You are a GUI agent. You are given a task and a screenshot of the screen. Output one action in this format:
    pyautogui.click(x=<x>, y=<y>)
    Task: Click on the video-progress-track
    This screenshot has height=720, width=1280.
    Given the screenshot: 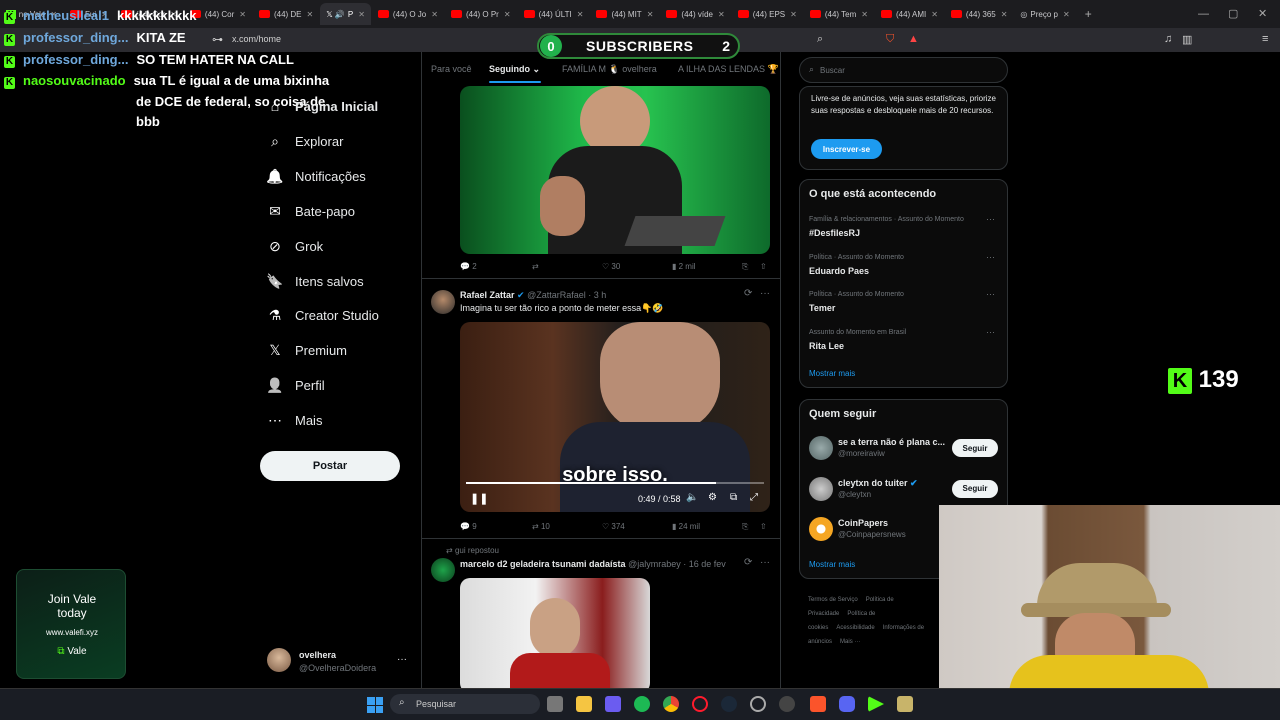 What is the action you would take?
    pyautogui.click(x=615, y=483)
    